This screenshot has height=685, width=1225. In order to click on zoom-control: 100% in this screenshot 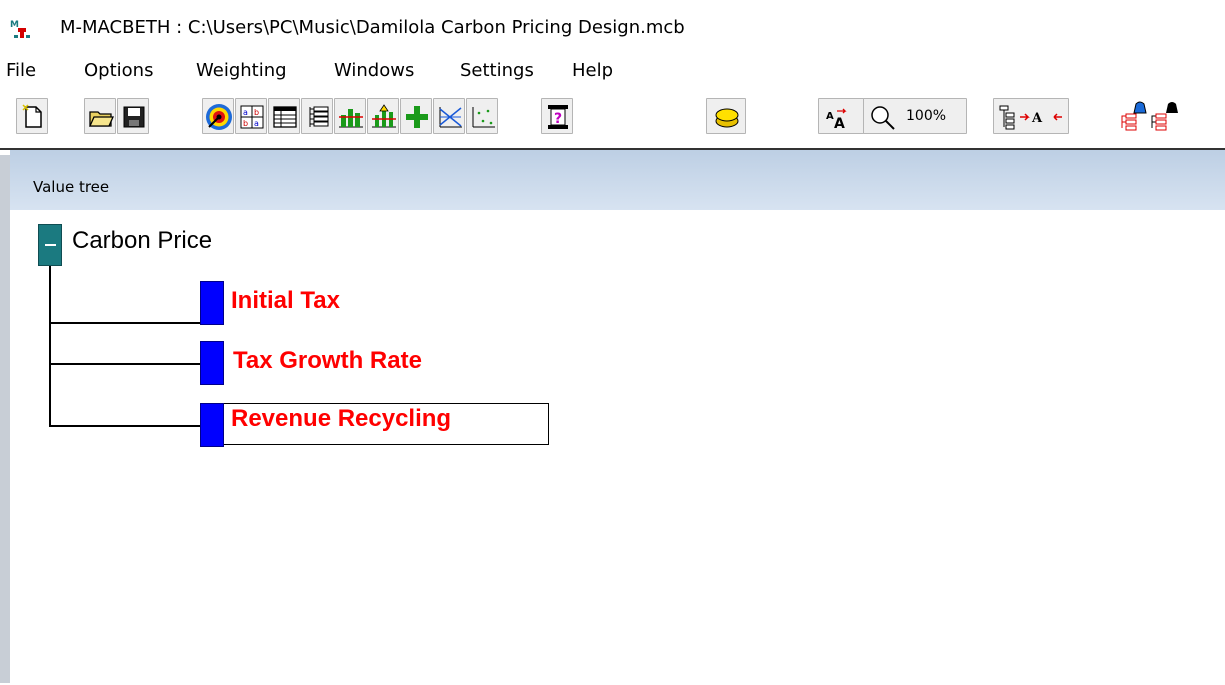, I will do `click(915, 116)`.